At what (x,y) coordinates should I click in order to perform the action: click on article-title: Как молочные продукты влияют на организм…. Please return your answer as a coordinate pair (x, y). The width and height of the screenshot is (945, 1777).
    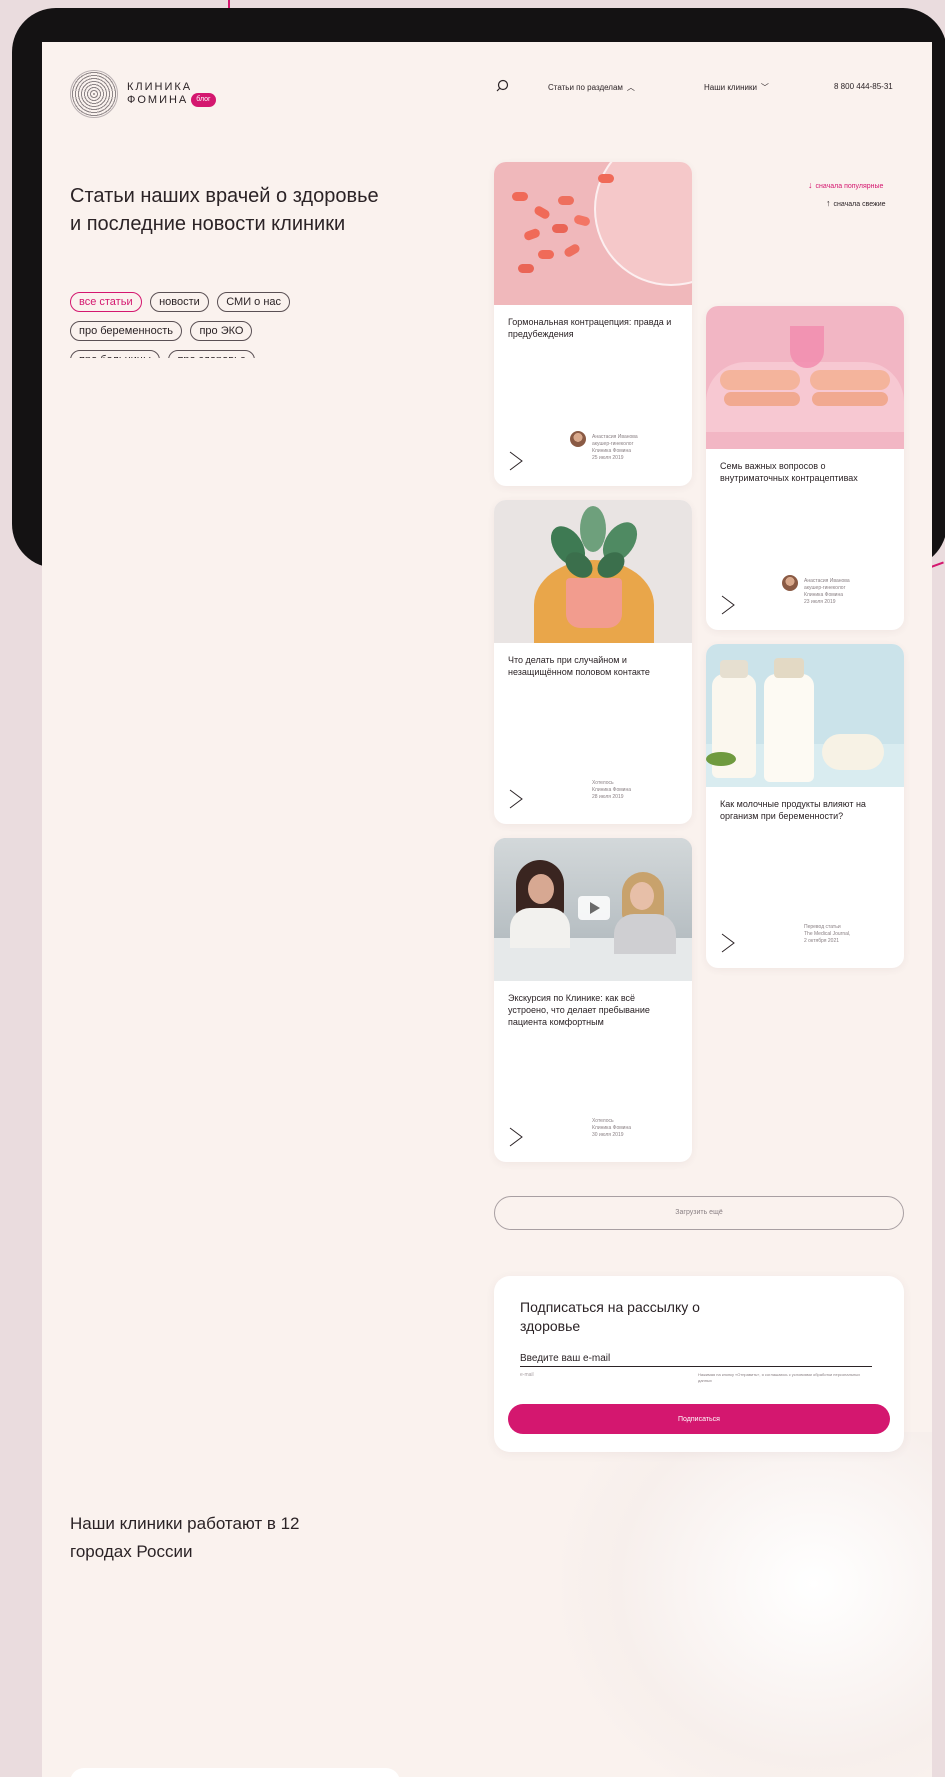
    Looking at the image, I should click on (793, 810).